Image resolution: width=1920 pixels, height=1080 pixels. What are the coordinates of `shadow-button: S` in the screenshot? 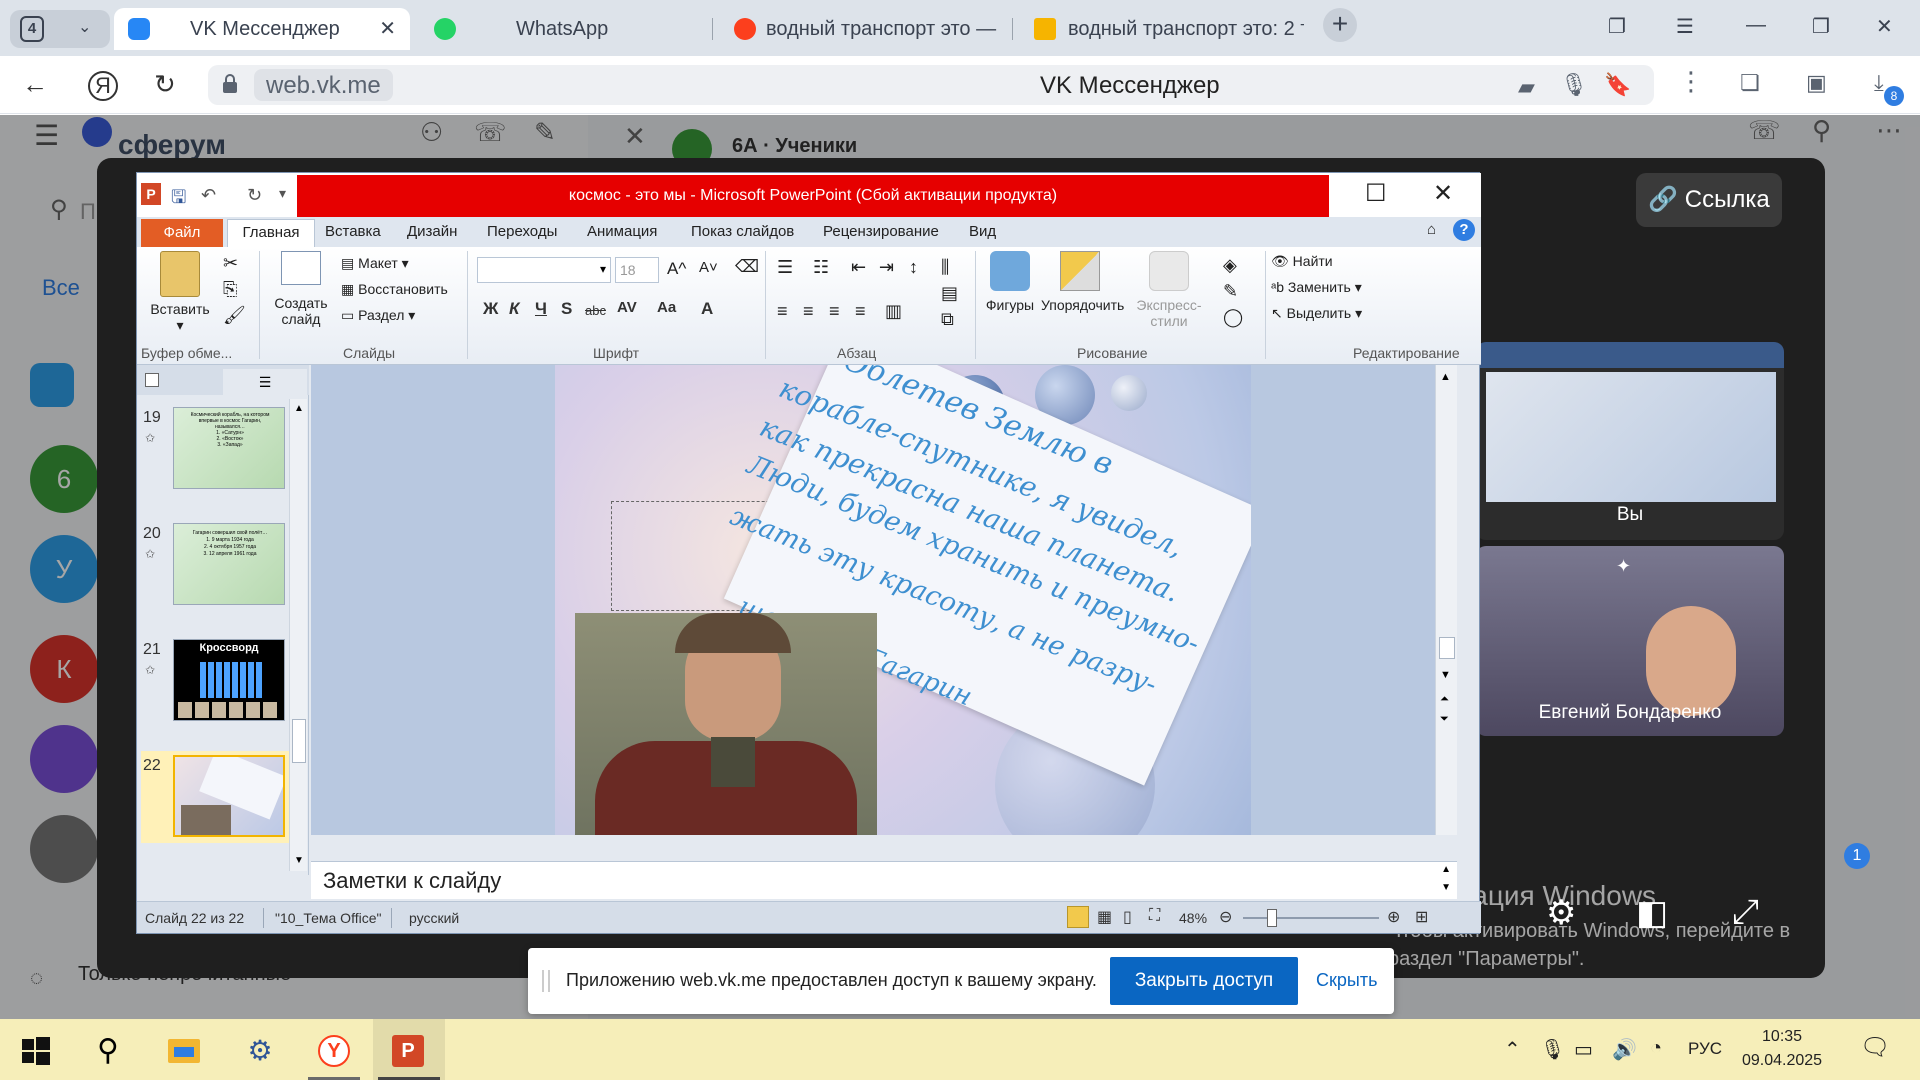 It's located at (566, 309).